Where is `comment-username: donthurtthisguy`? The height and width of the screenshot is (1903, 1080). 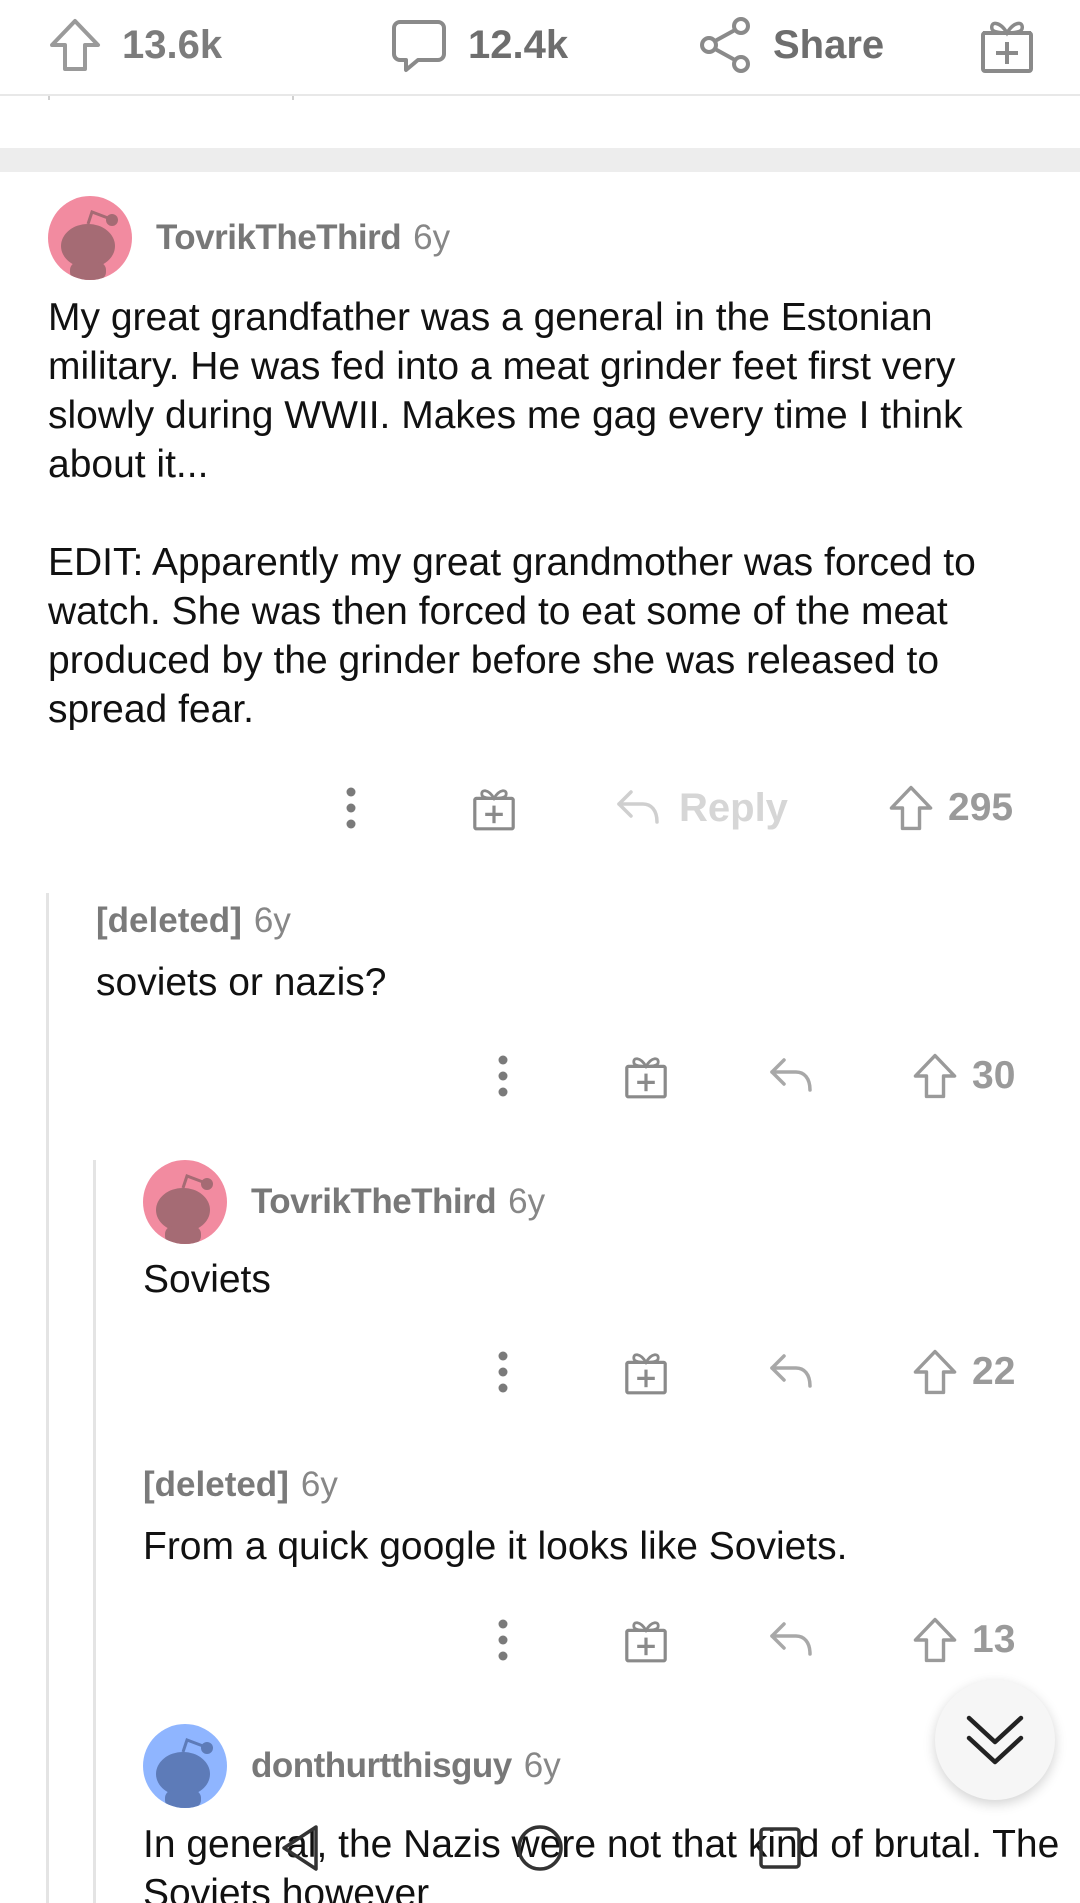
comment-username: donthurtthisguy is located at coordinates (381, 1766).